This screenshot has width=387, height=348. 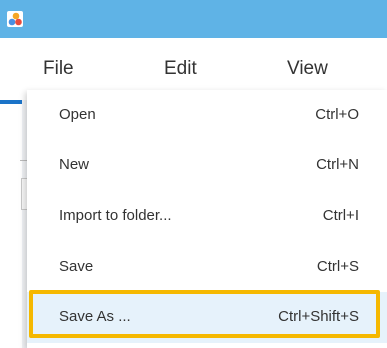 What do you see at coordinates (340, 215) in the screenshot?
I see `menu-item-shortcut: Ctrl+I` at bounding box center [340, 215].